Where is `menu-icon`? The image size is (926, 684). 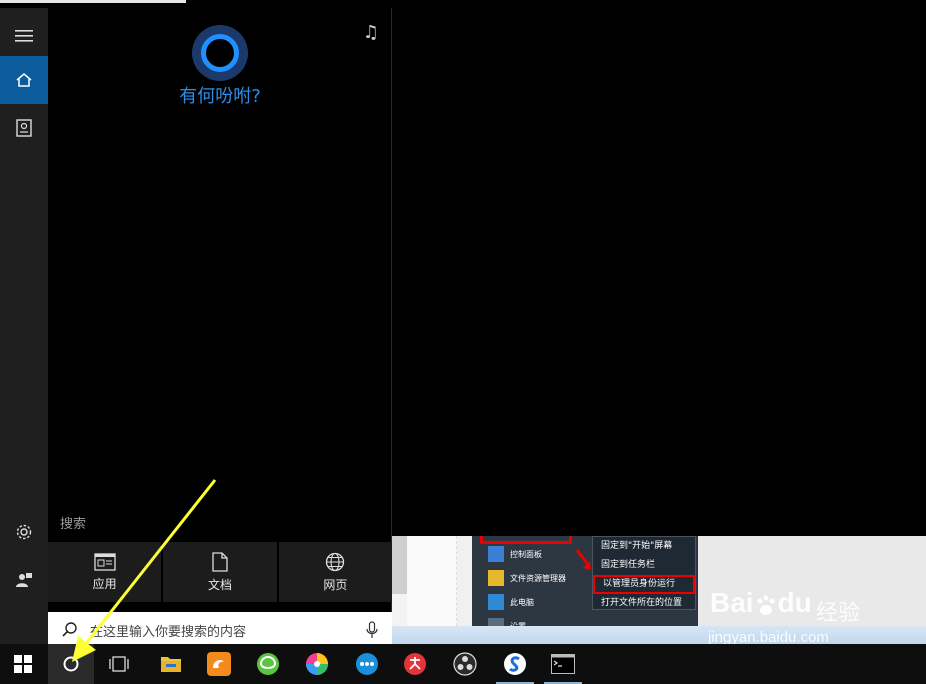 menu-icon is located at coordinates (24, 36).